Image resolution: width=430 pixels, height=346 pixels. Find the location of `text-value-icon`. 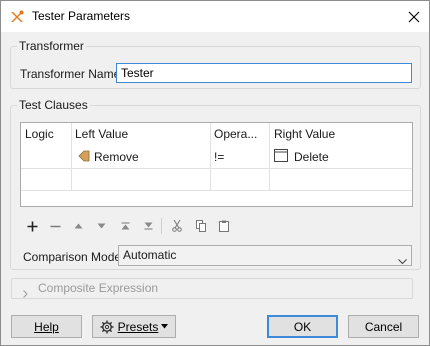

text-value-icon is located at coordinates (281, 158).